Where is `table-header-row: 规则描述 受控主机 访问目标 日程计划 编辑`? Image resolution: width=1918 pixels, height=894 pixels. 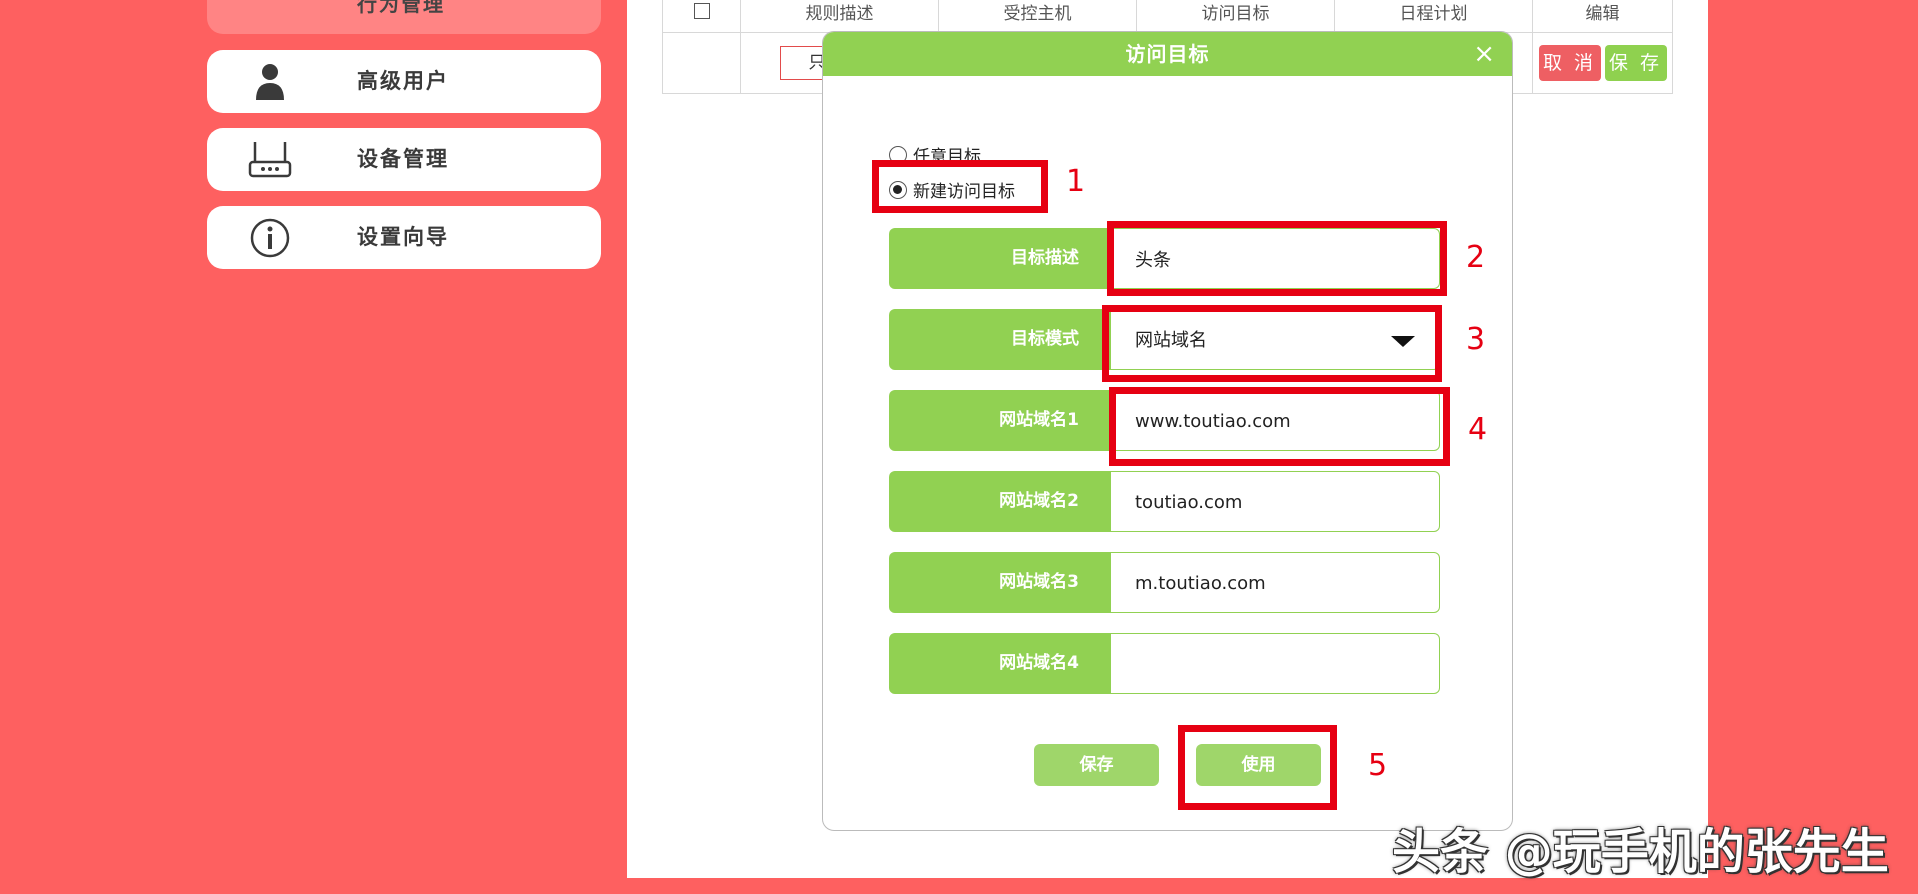 table-header-row: 规则描述 受控主机 访问目标 日程计划 编辑 is located at coordinates (1167, 16).